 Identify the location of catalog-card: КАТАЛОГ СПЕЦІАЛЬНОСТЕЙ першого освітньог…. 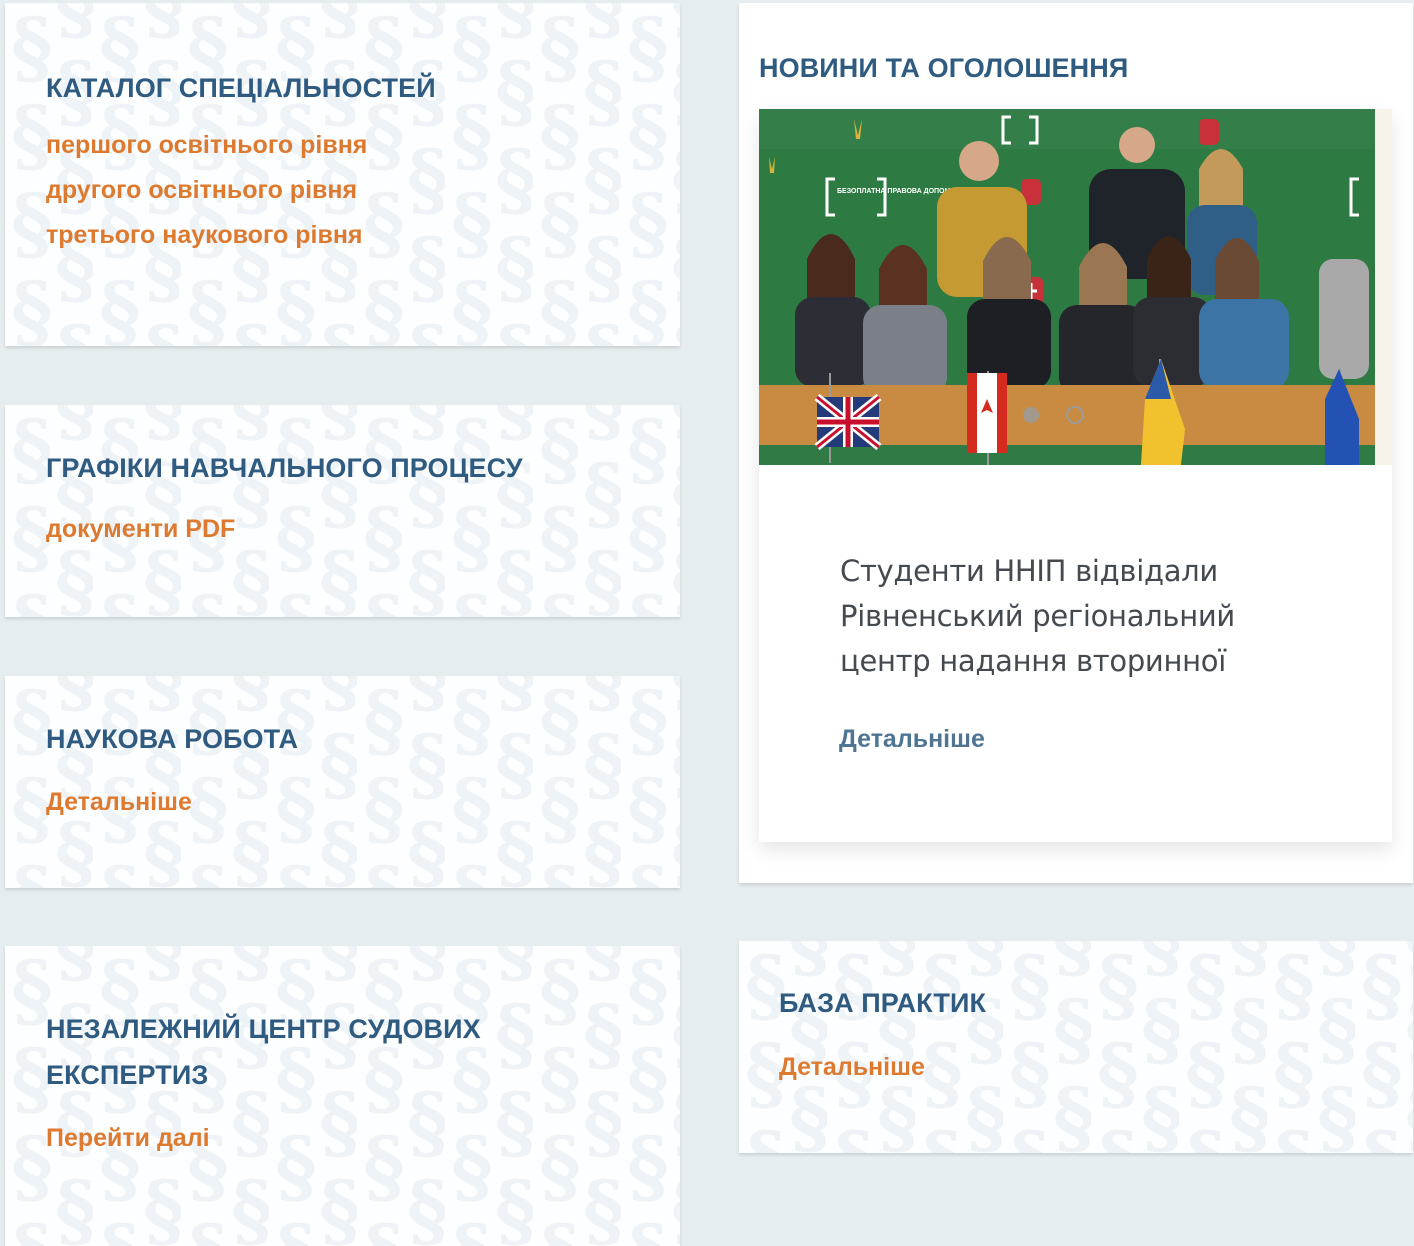
(342, 174).